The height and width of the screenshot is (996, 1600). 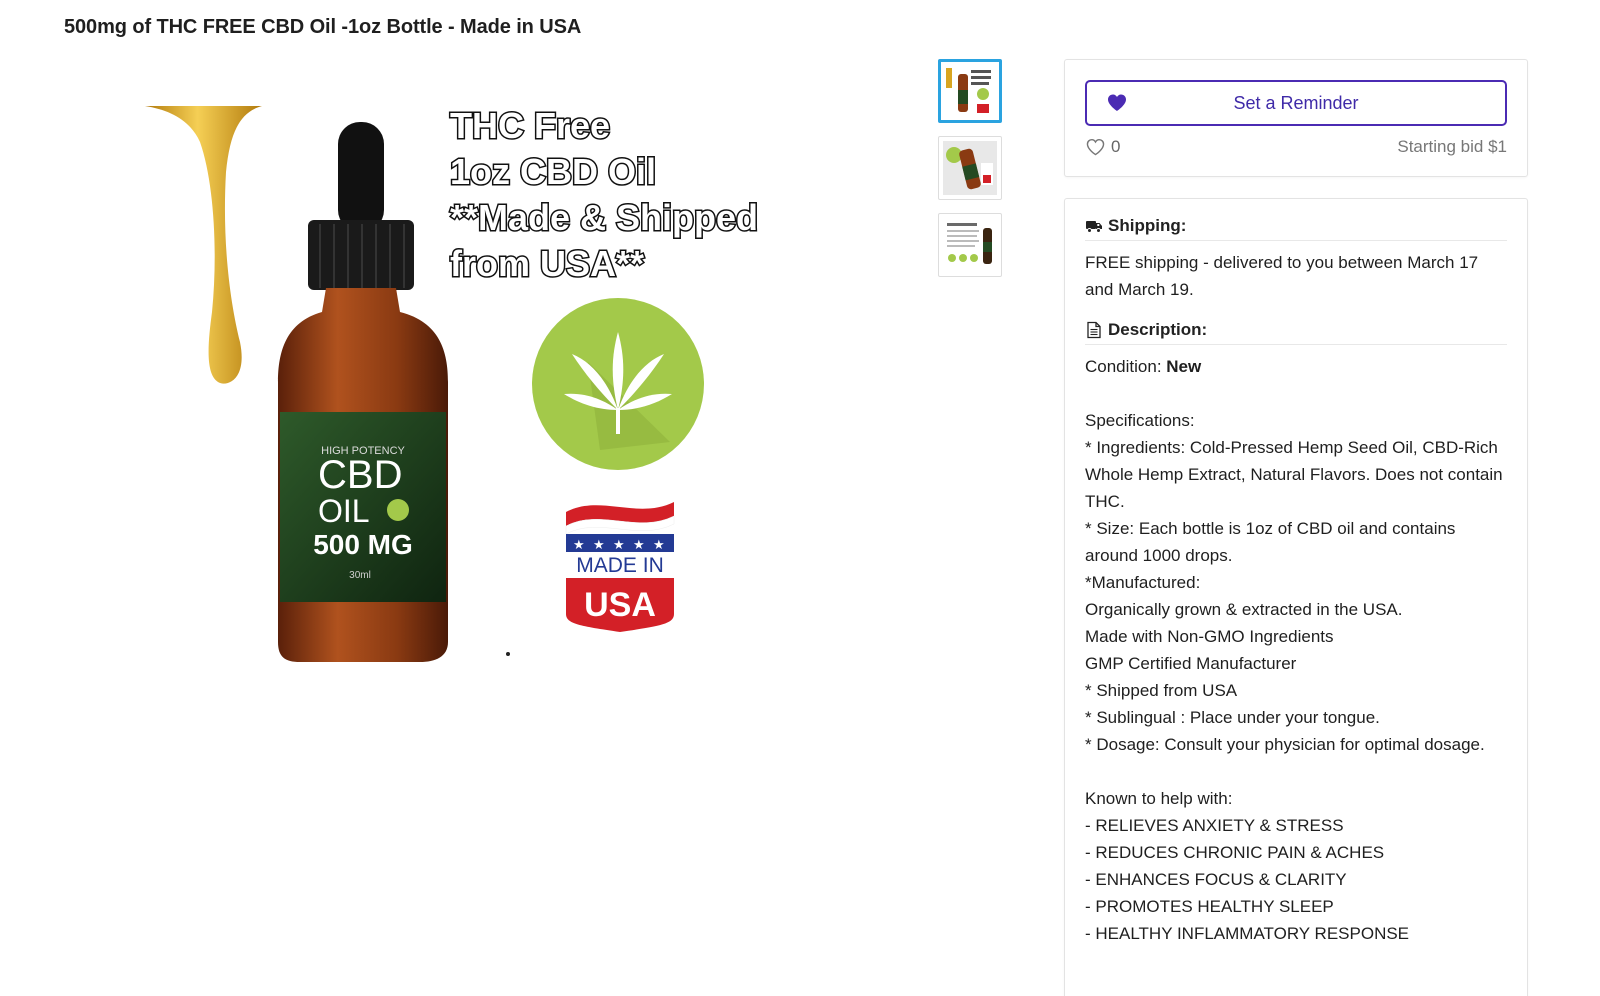 I want to click on made-in-text: MADE IN, so click(x=620, y=565).